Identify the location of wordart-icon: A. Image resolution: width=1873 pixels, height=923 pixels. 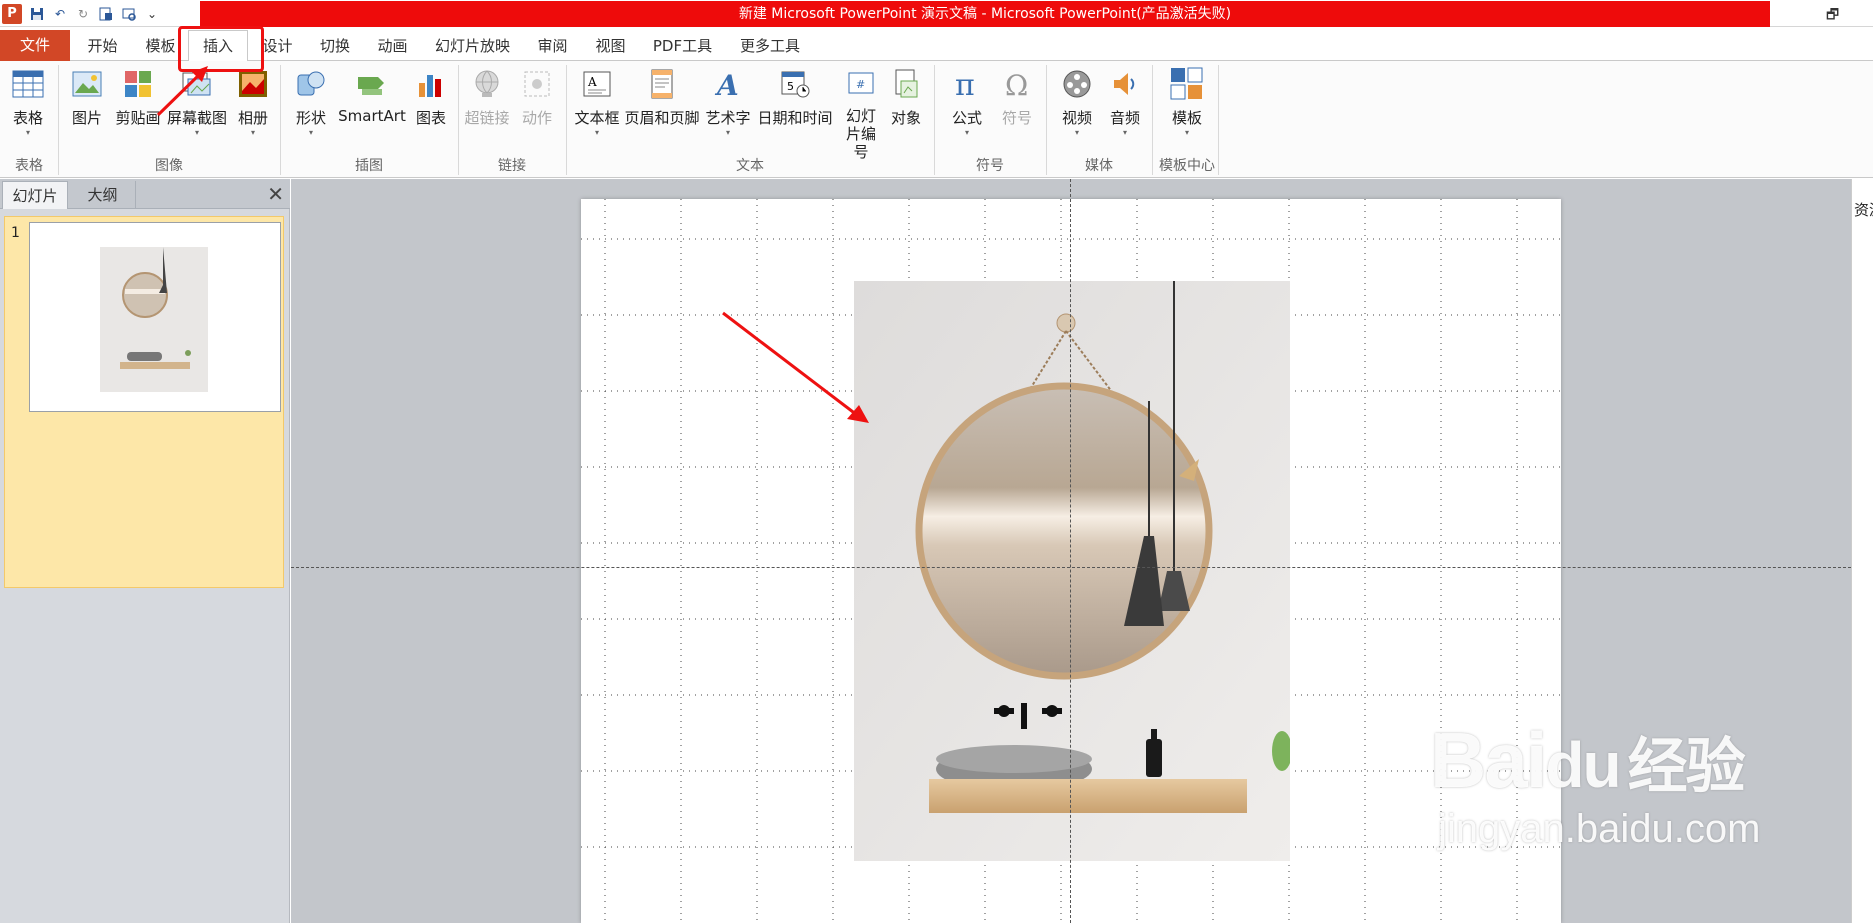
(728, 84).